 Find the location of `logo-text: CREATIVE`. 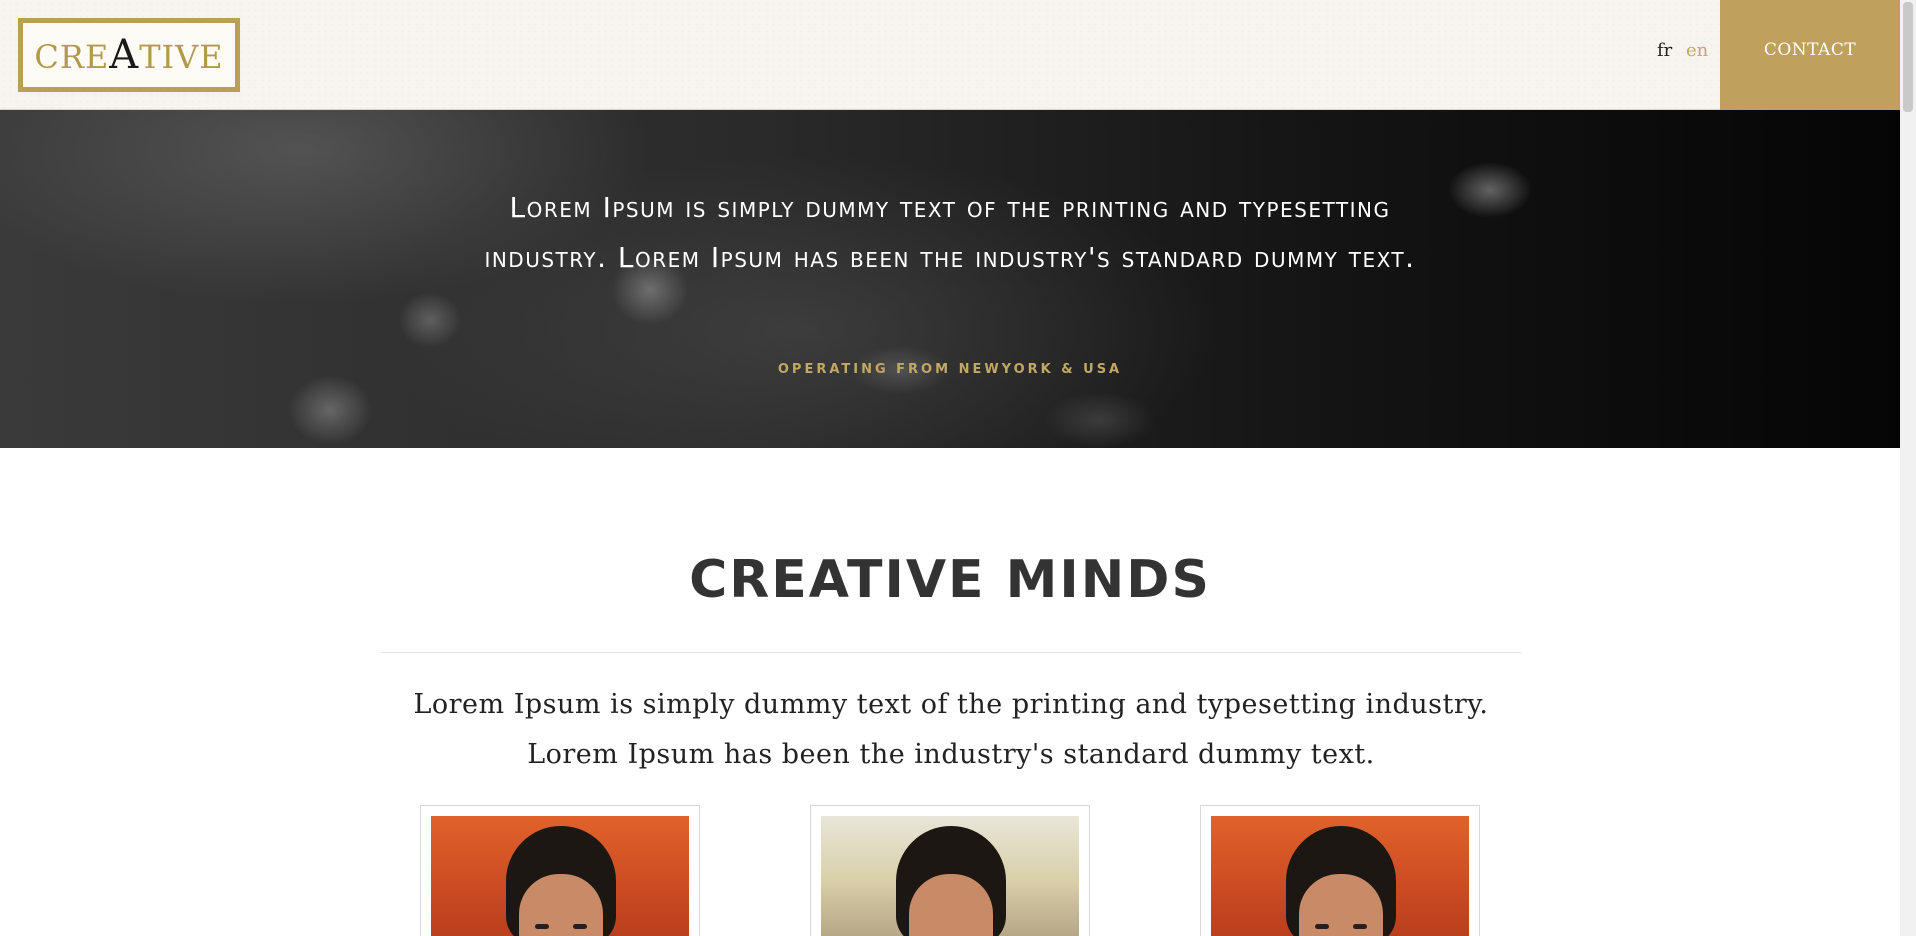

logo-text: CREATIVE is located at coordinates (129, 55).